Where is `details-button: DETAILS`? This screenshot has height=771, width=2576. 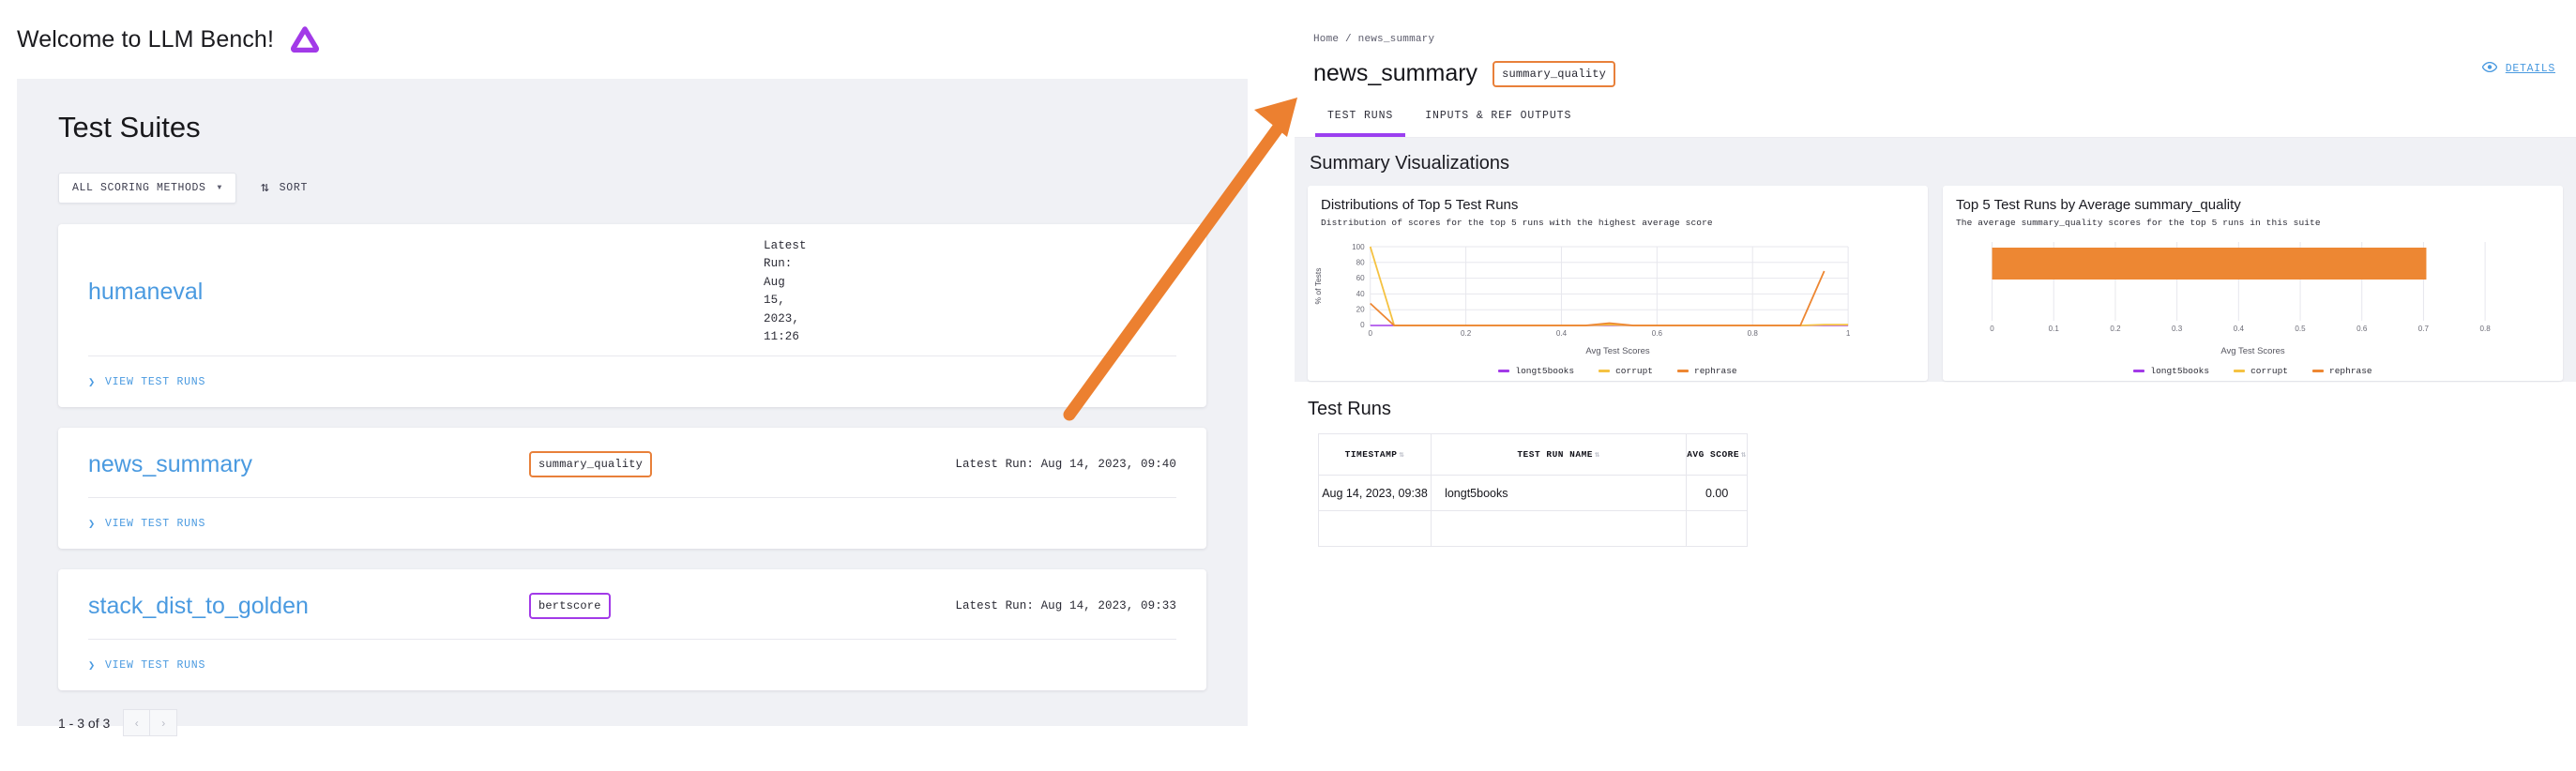 details-button: DETAILS is located at coordinates (2518, 68).